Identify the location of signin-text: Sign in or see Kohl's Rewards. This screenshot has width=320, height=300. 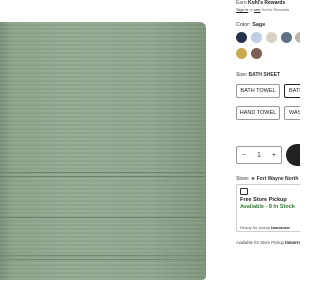
(263, 9).